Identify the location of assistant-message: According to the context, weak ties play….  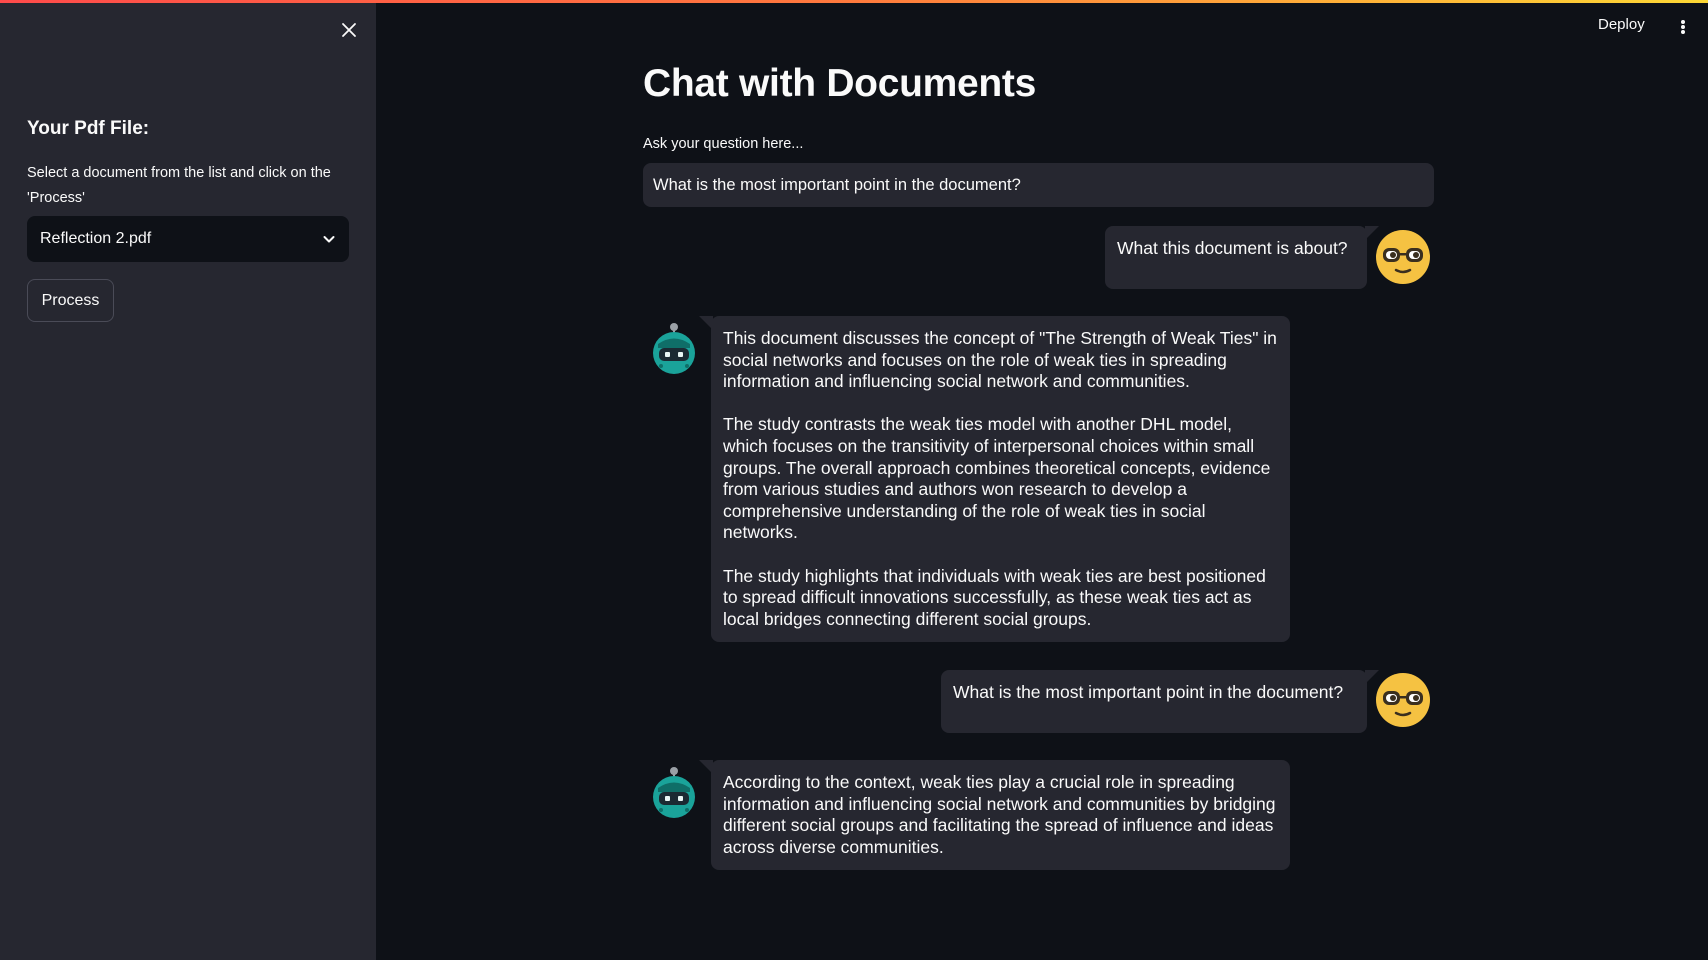
(994, 815).